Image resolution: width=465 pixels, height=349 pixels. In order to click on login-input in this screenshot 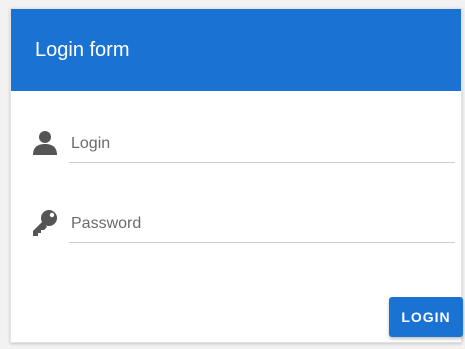, I will do `click(262, 144)`.